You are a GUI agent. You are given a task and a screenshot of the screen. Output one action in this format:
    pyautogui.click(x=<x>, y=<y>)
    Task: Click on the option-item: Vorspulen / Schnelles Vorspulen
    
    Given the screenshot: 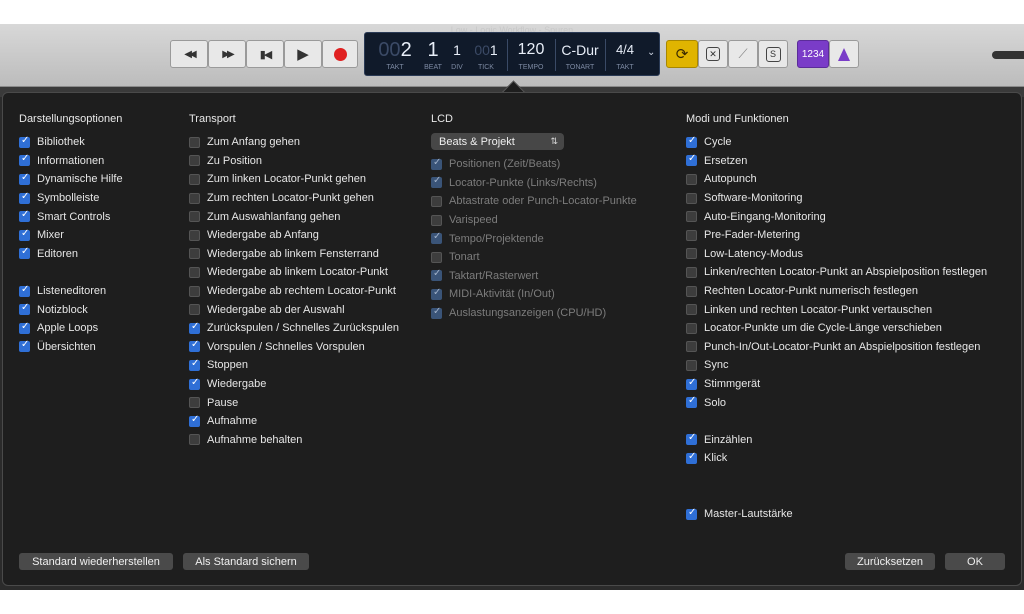 What is the action you would take?
    pyautogui.click(x=294, y=347)
    